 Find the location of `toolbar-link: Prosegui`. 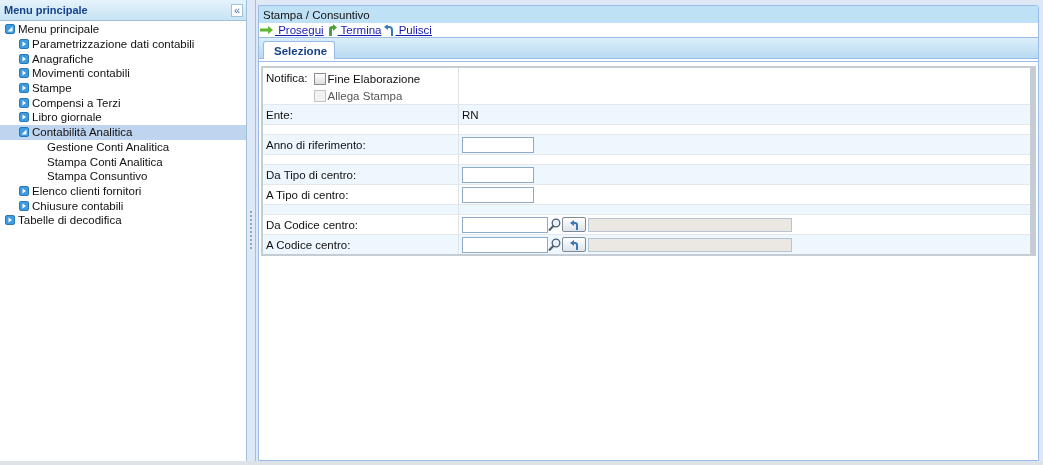

toolbar-link: Prosegui is located at coordinates (292, 30).